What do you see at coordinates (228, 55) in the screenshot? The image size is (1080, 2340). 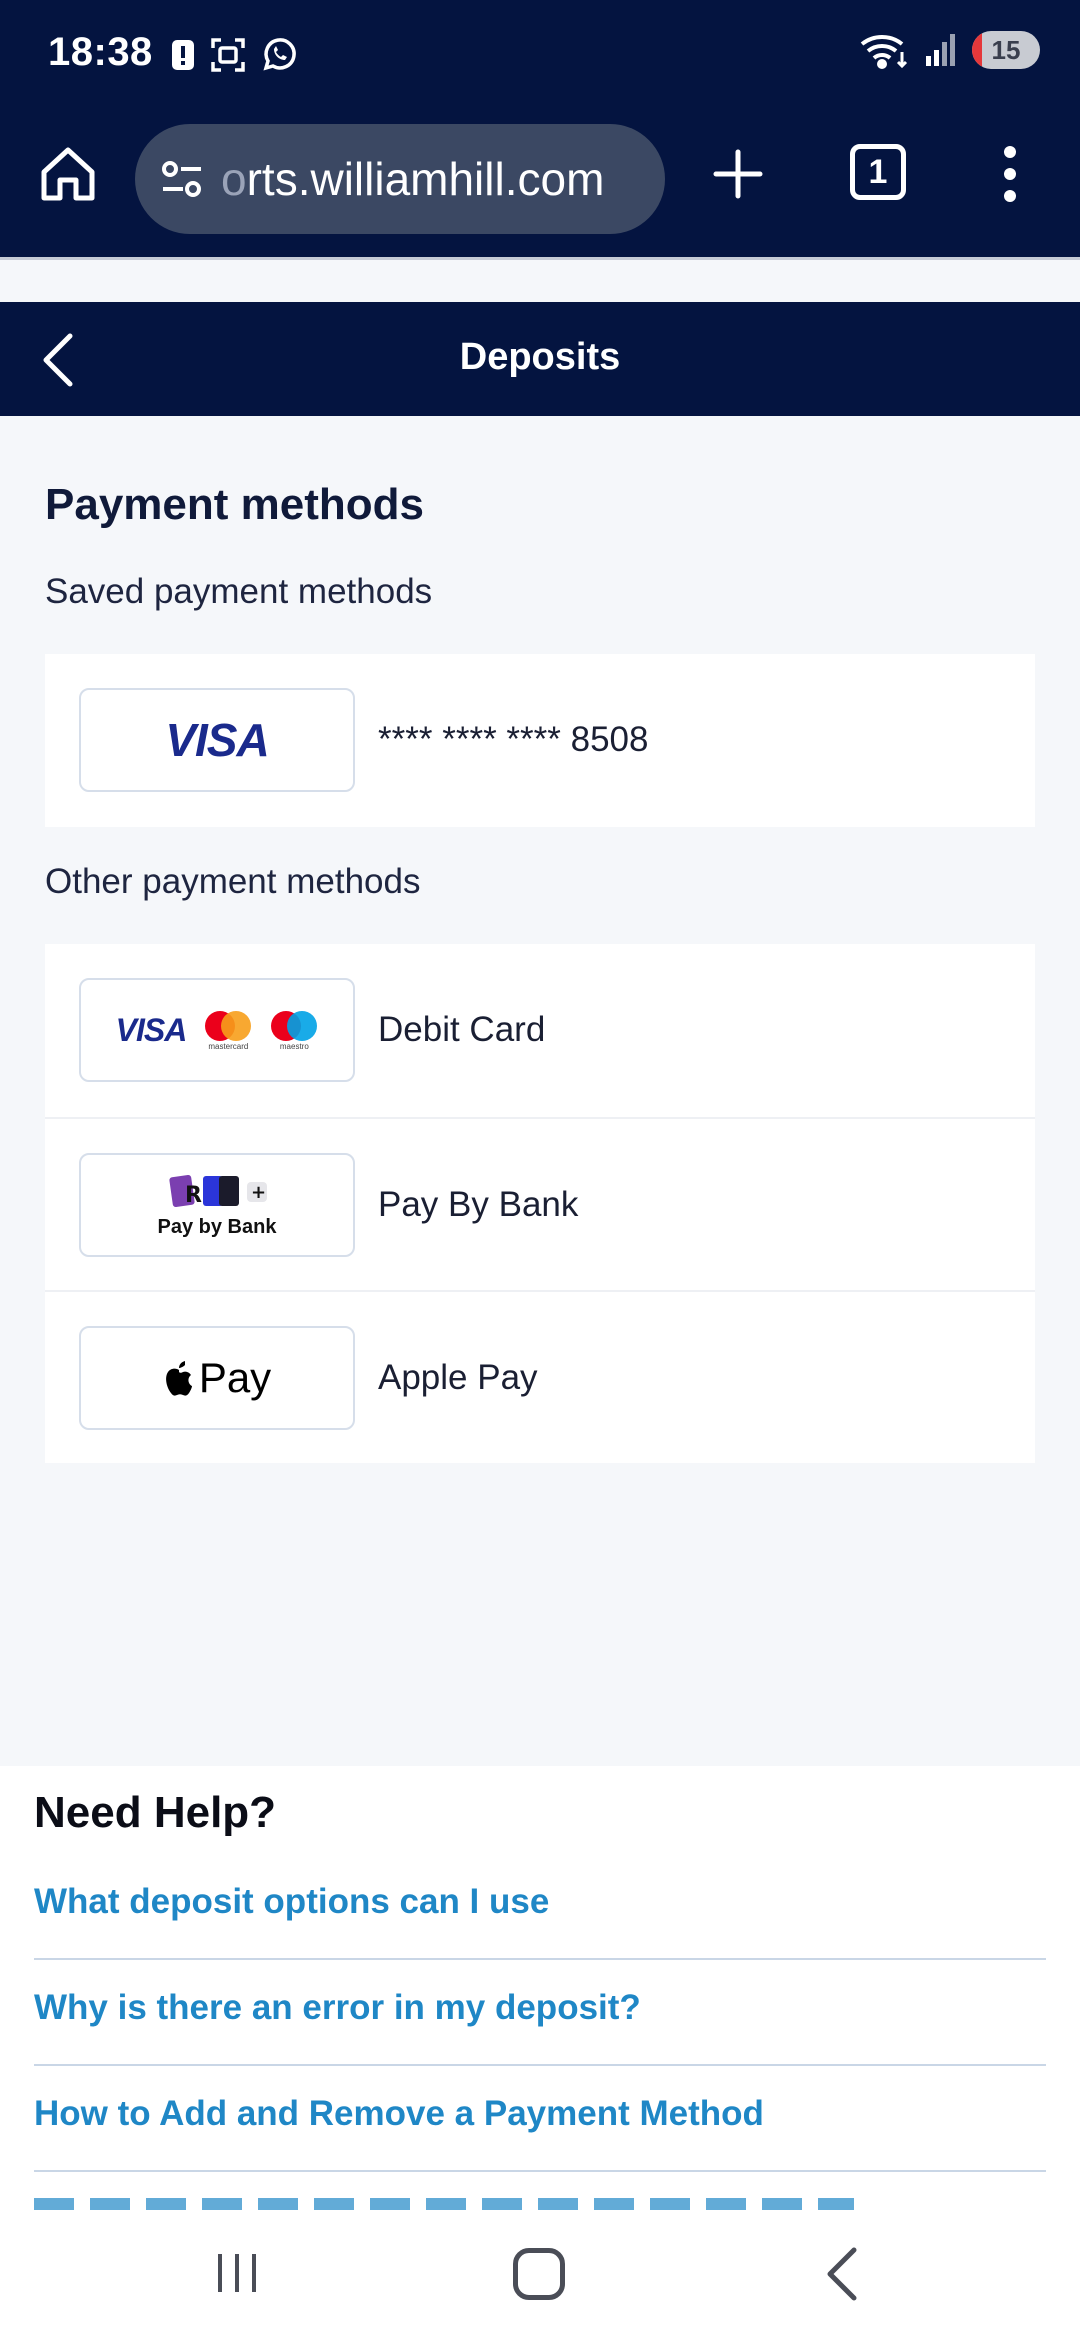 I see `screenshot-icon` at bounding box center [228, 55].